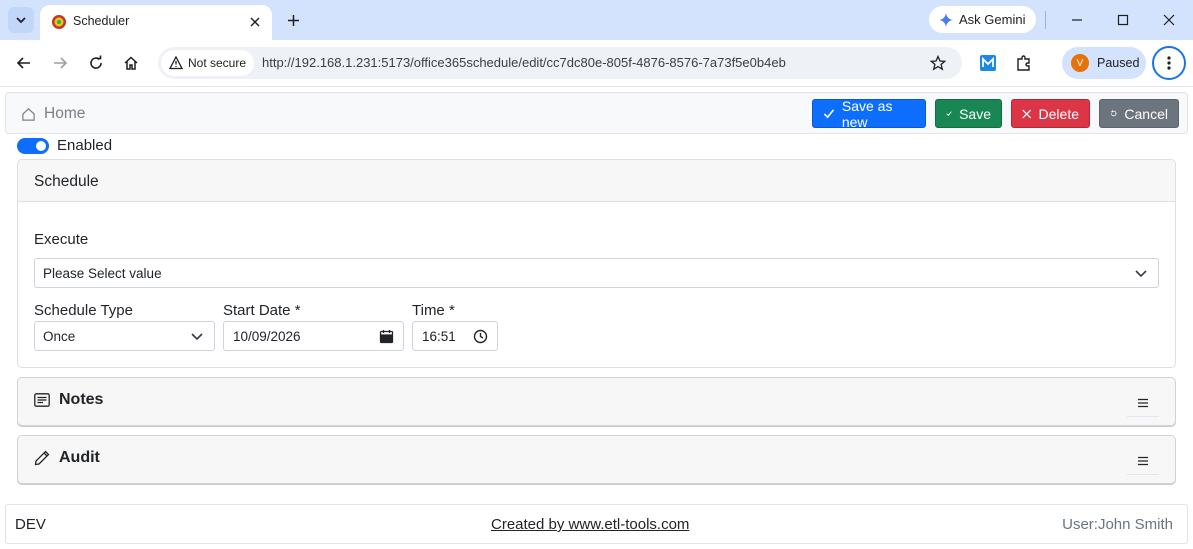  I want to click on ask-gemini-button: Ask Gemini, so click(982, 19).